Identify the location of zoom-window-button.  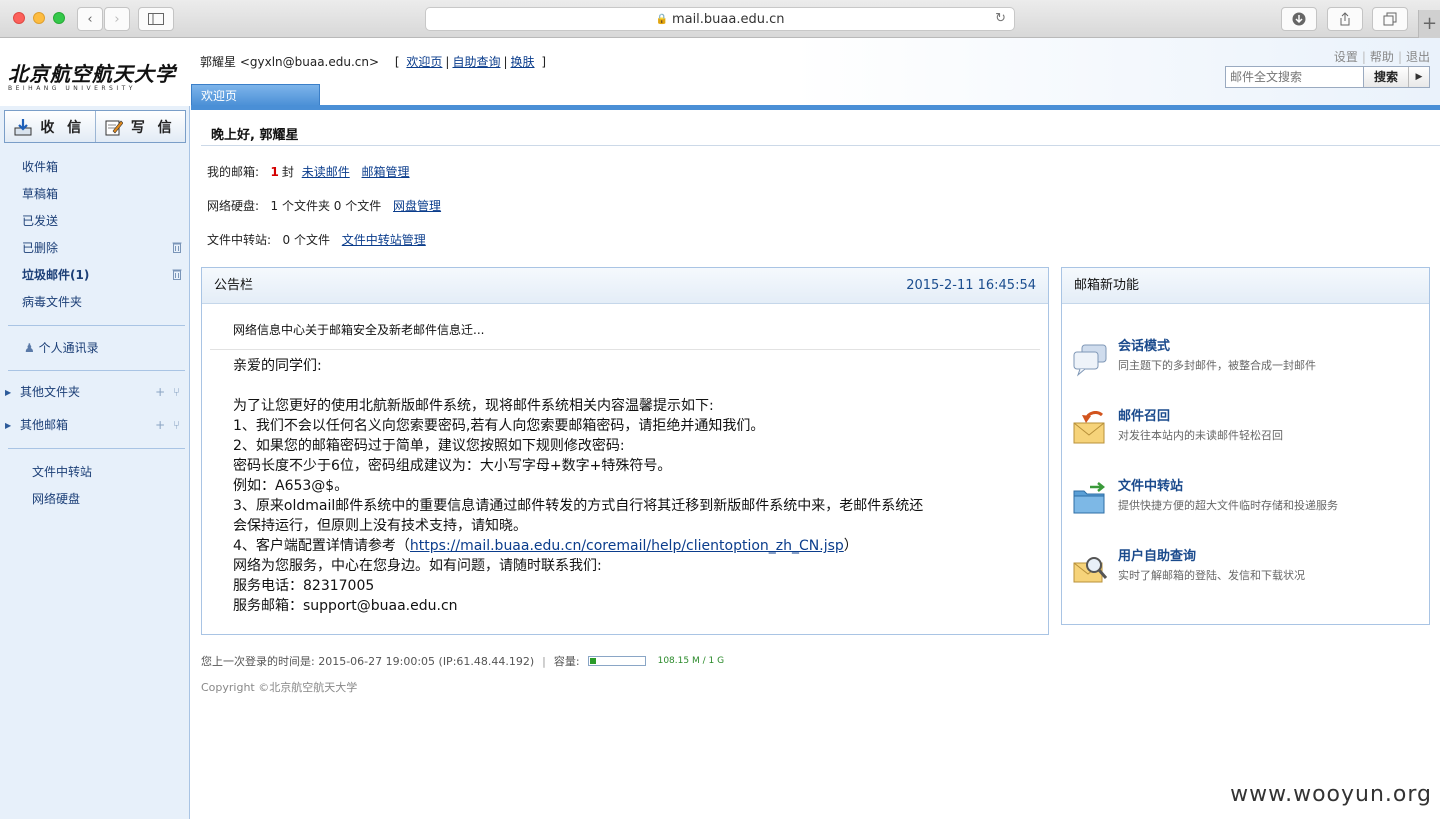
(59, 18).